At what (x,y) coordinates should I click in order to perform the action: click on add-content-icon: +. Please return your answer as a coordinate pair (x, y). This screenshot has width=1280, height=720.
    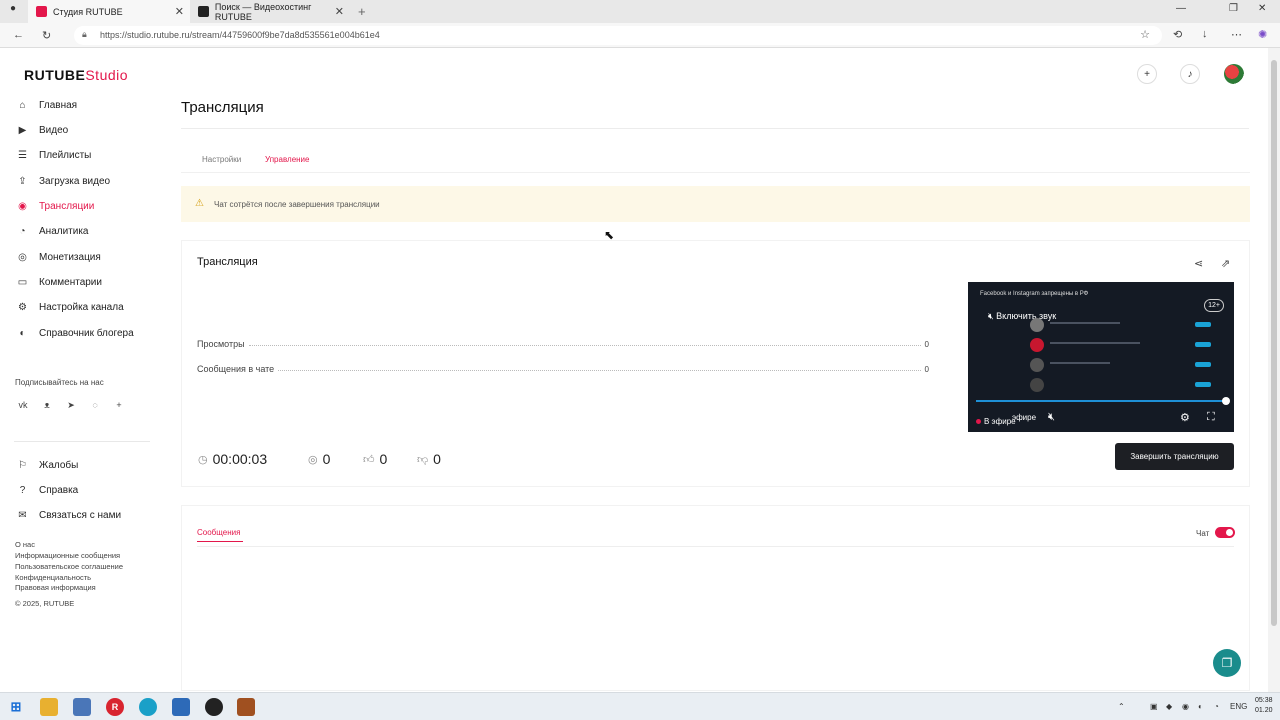
    Looking at the image, I should click on (1147, 74).